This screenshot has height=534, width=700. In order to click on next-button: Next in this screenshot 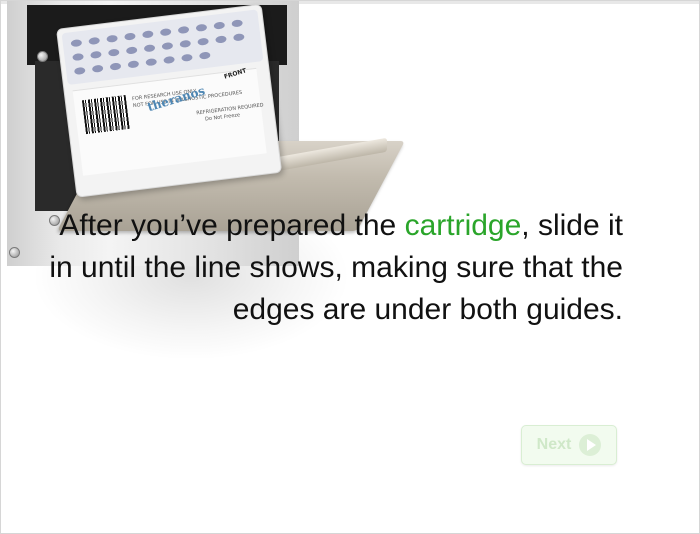, I will do `click(569, 445)`.